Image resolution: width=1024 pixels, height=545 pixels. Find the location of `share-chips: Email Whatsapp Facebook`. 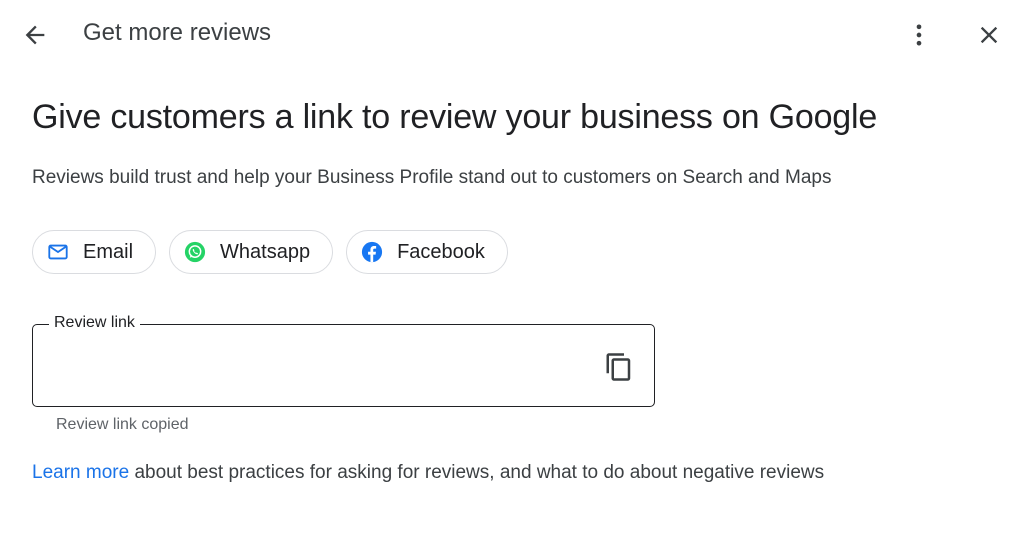

share-chips: Email Whatsapp Facebook is located at coordinates (270, 252).